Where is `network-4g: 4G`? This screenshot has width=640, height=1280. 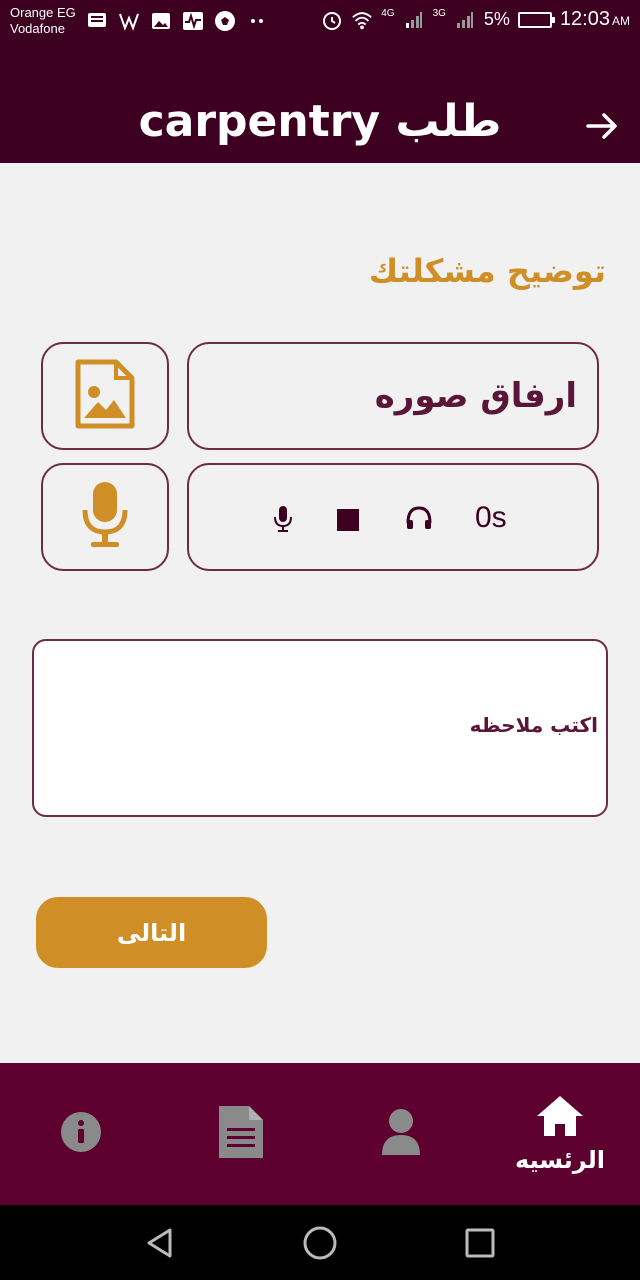
network-4g: 4G is located at coordinates (388, 13).